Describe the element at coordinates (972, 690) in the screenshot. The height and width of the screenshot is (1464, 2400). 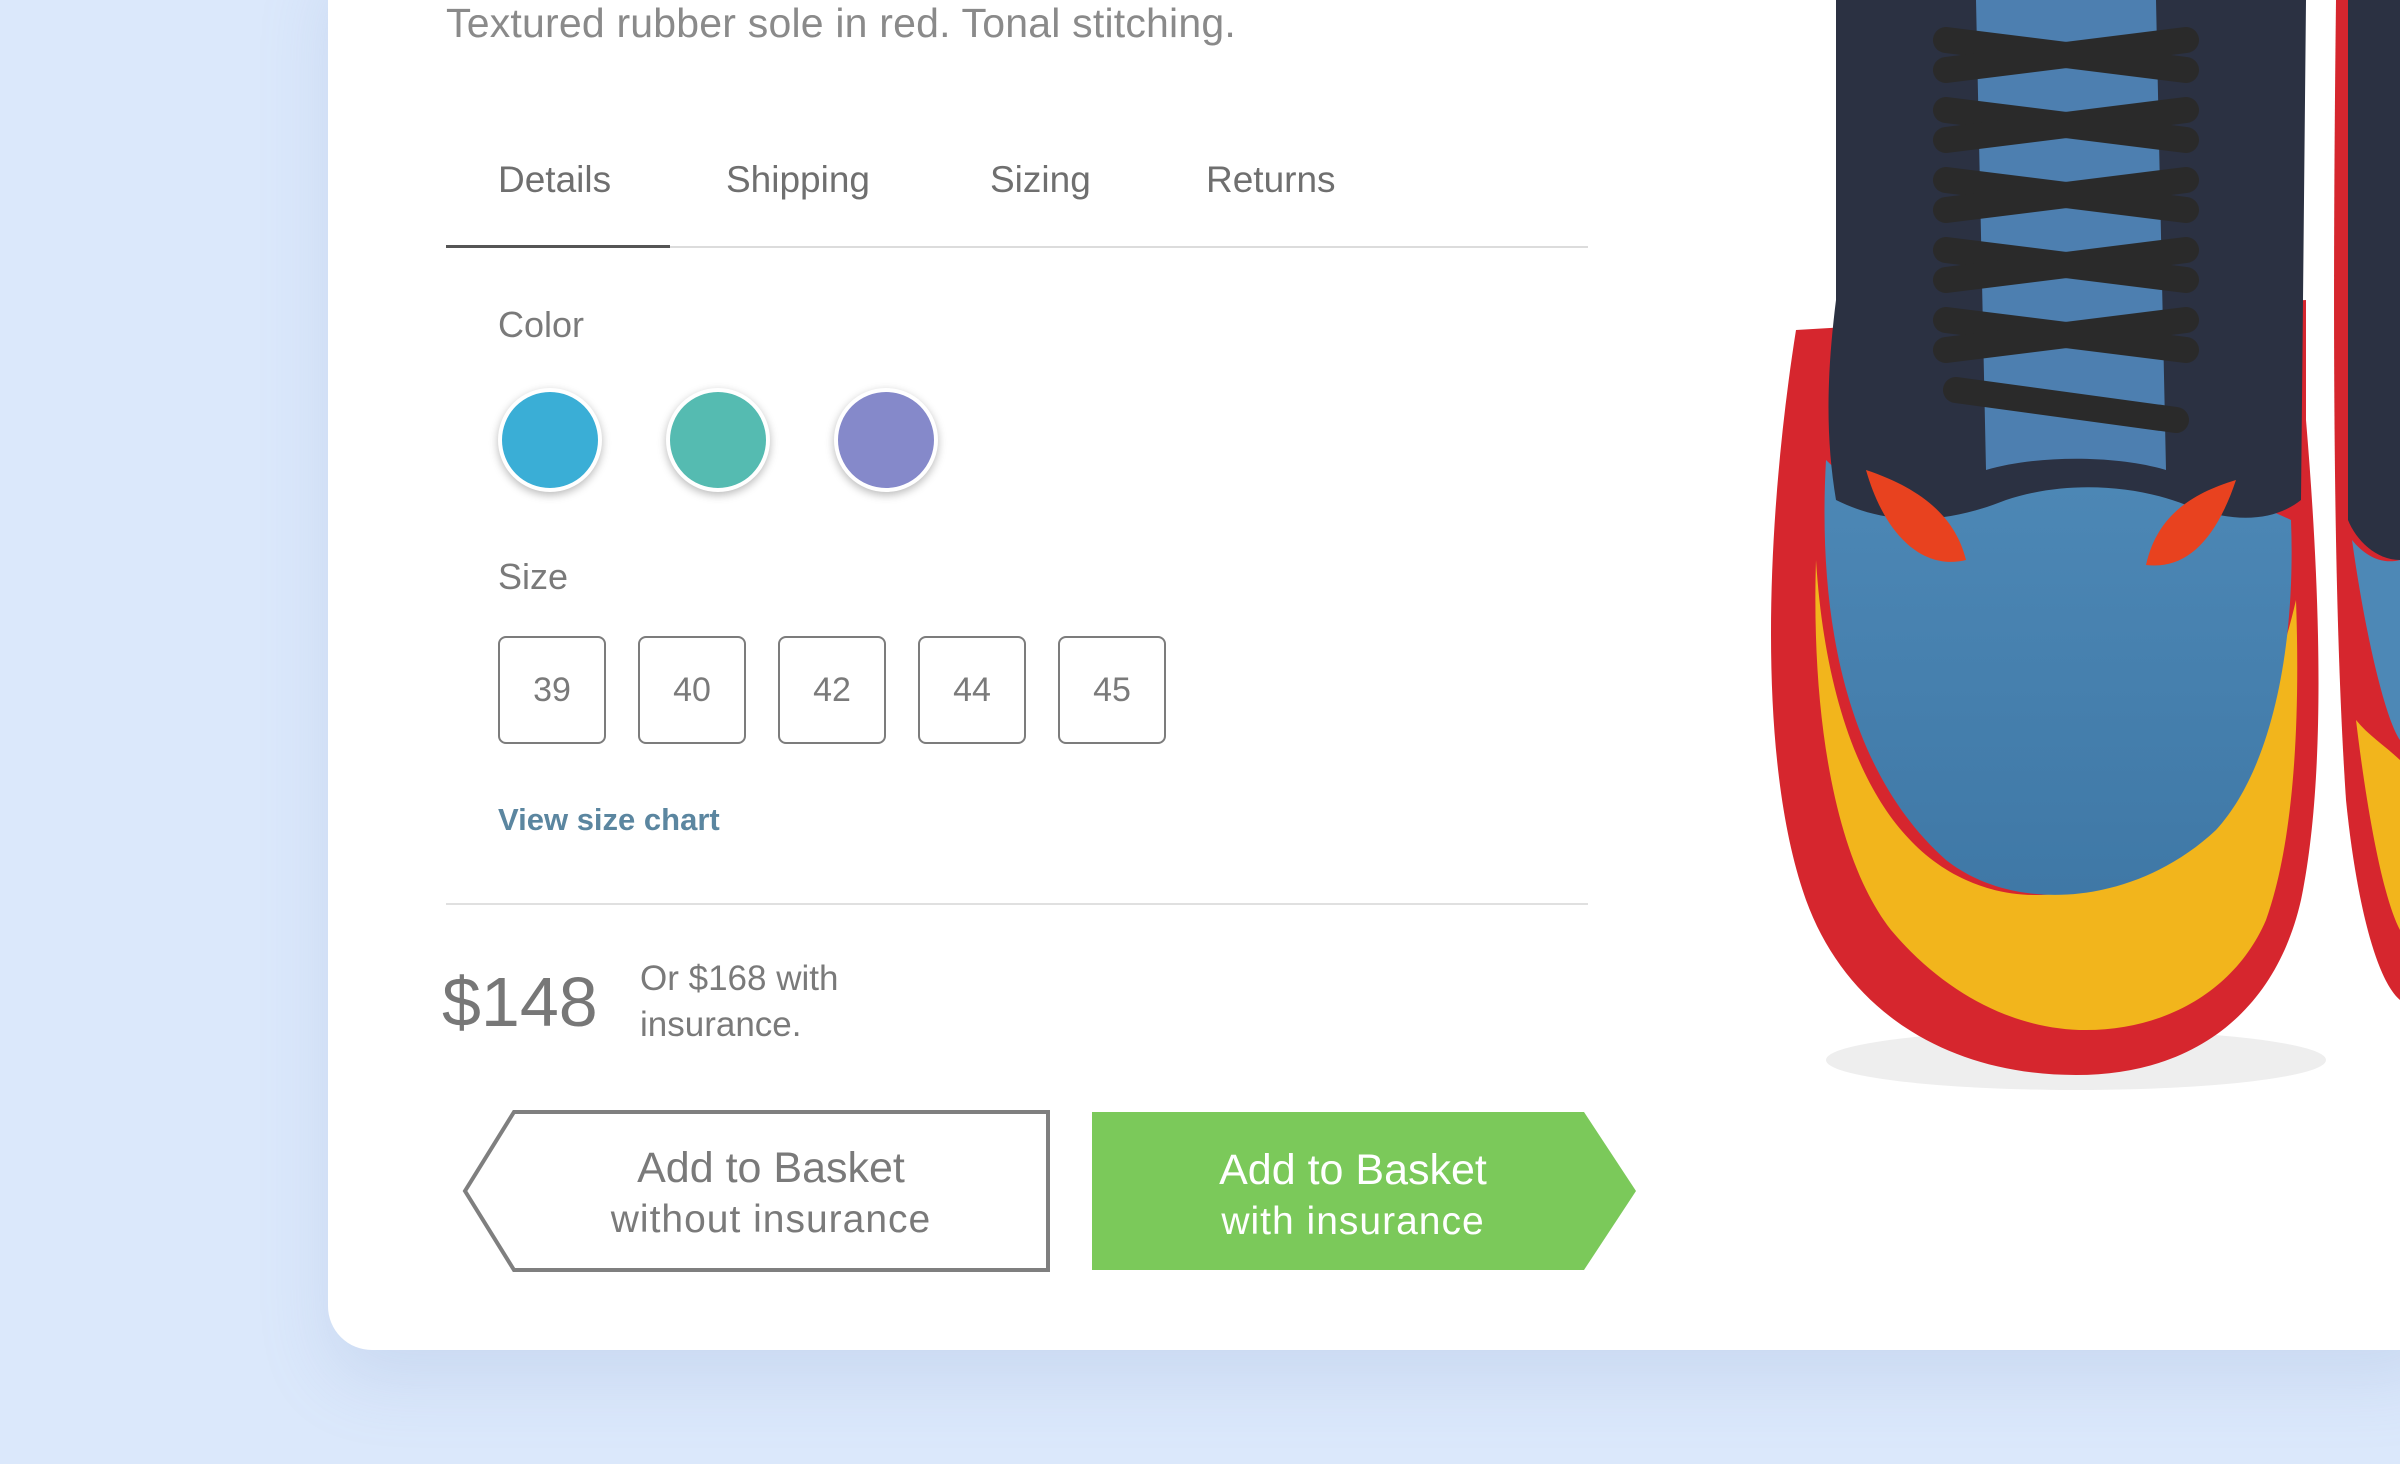
I see `size-option-44: 44` at that location.